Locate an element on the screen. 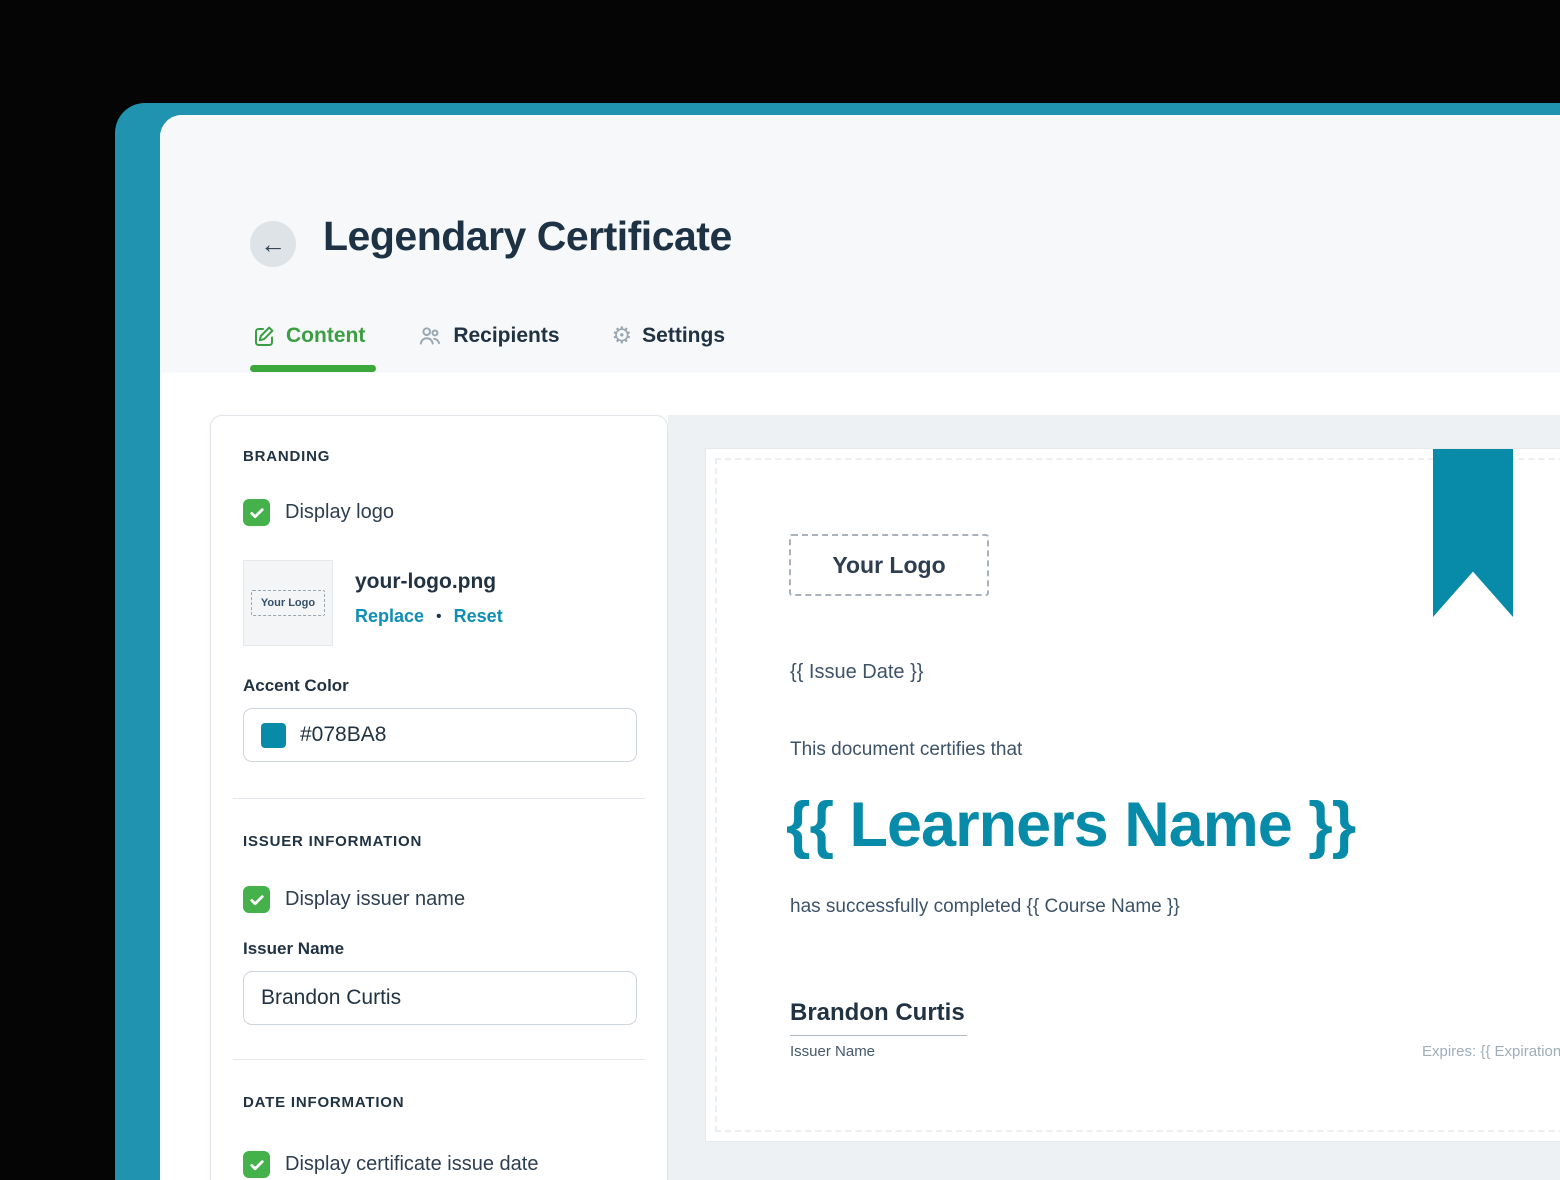  arrow-left-icon: ← is located at coordinates (273, 244).